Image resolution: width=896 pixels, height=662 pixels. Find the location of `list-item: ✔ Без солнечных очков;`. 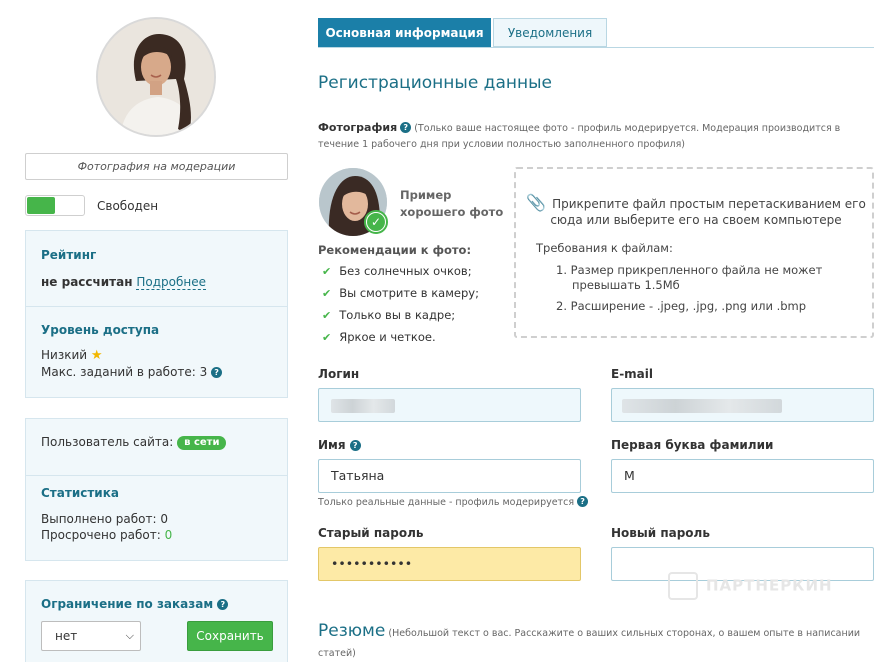

list-item: ✔ Без солнечных очков; is located at coordinates (400, 275).